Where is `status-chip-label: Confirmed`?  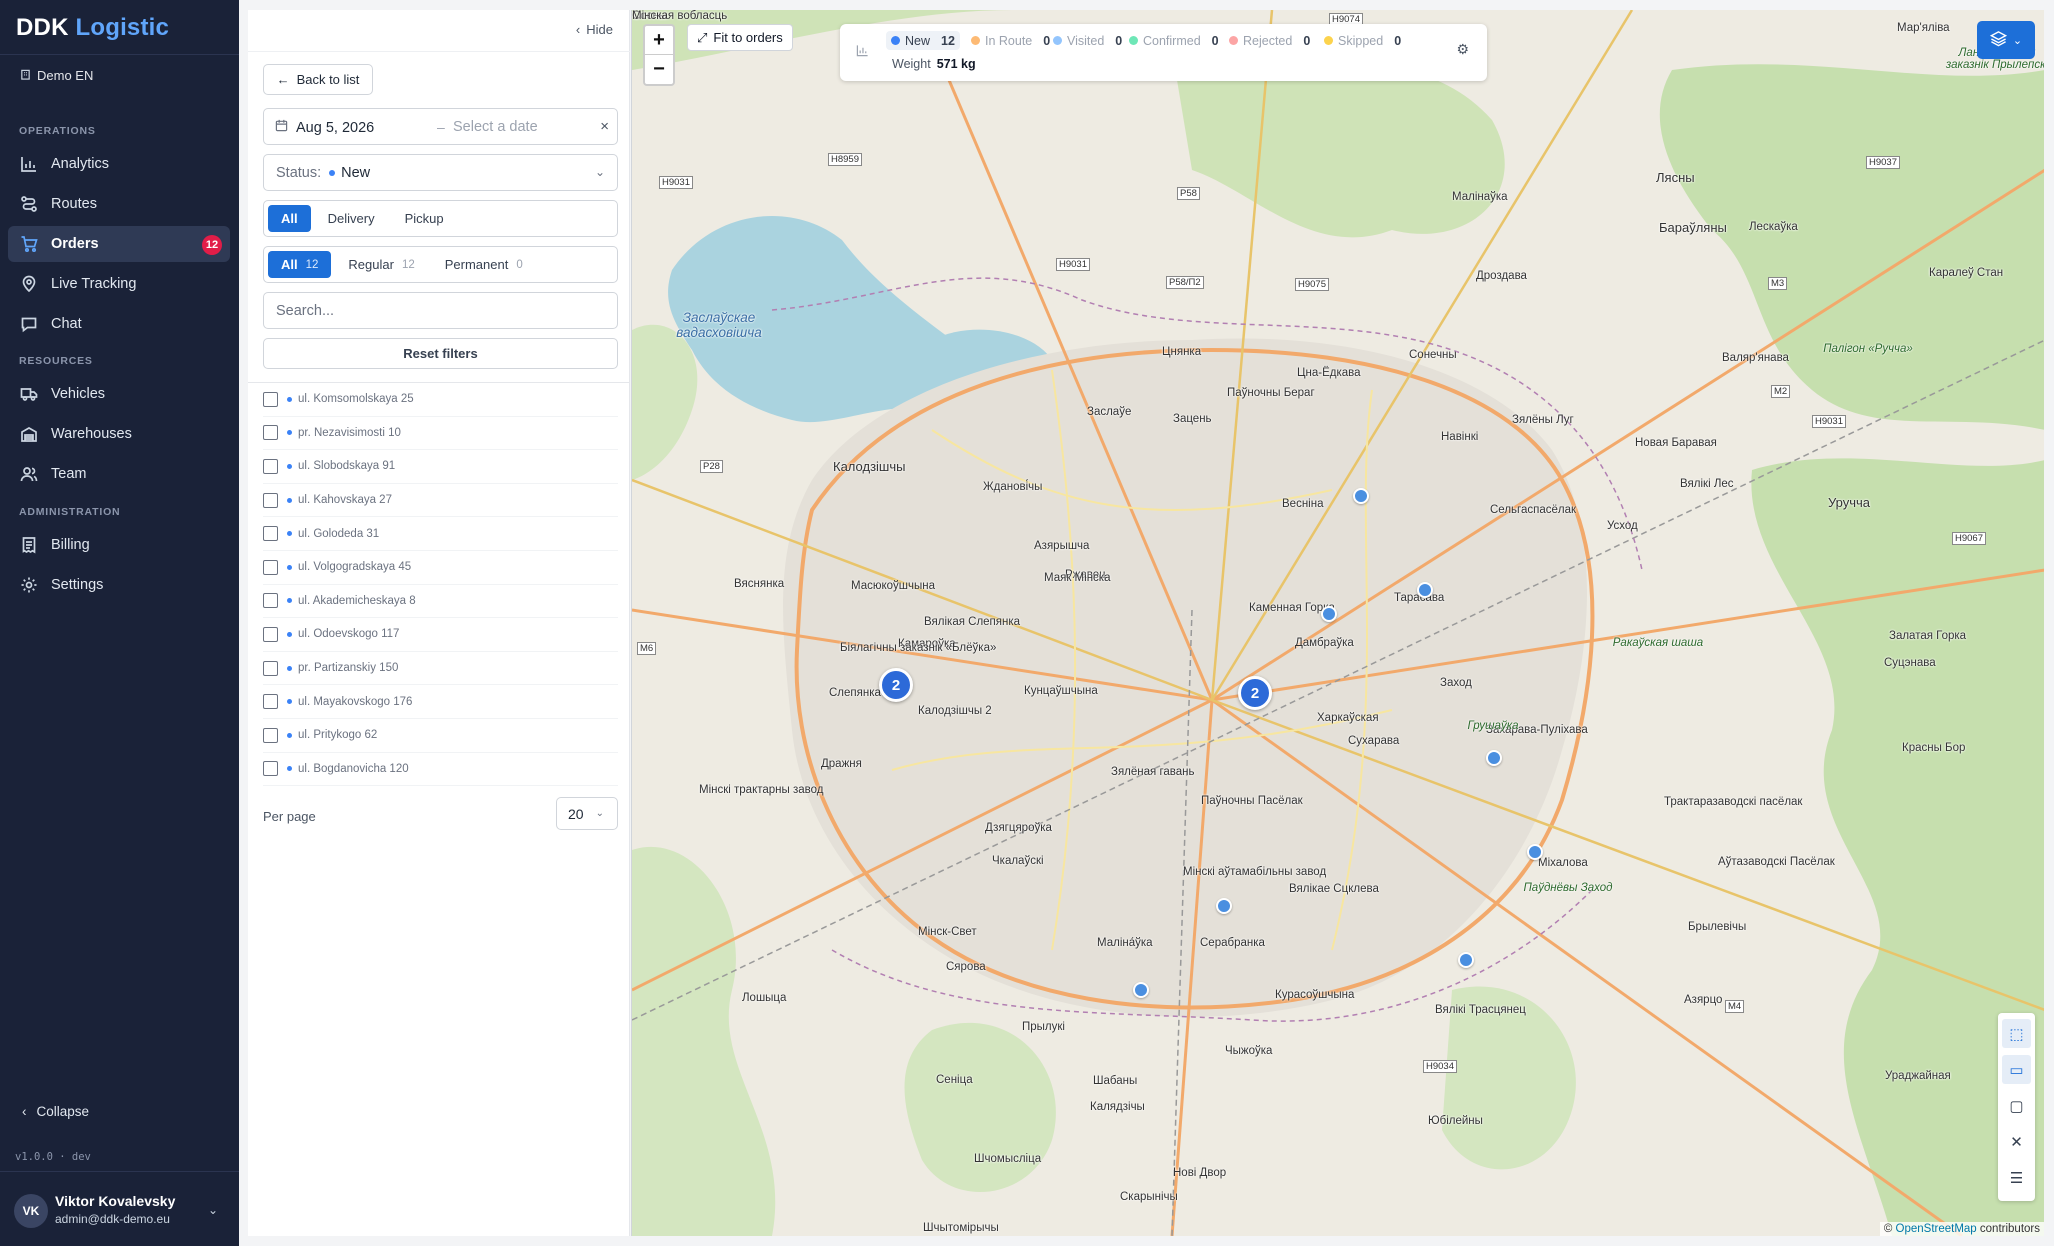
status-chip-label: Confirmed is located at coordinates (1172, 40).